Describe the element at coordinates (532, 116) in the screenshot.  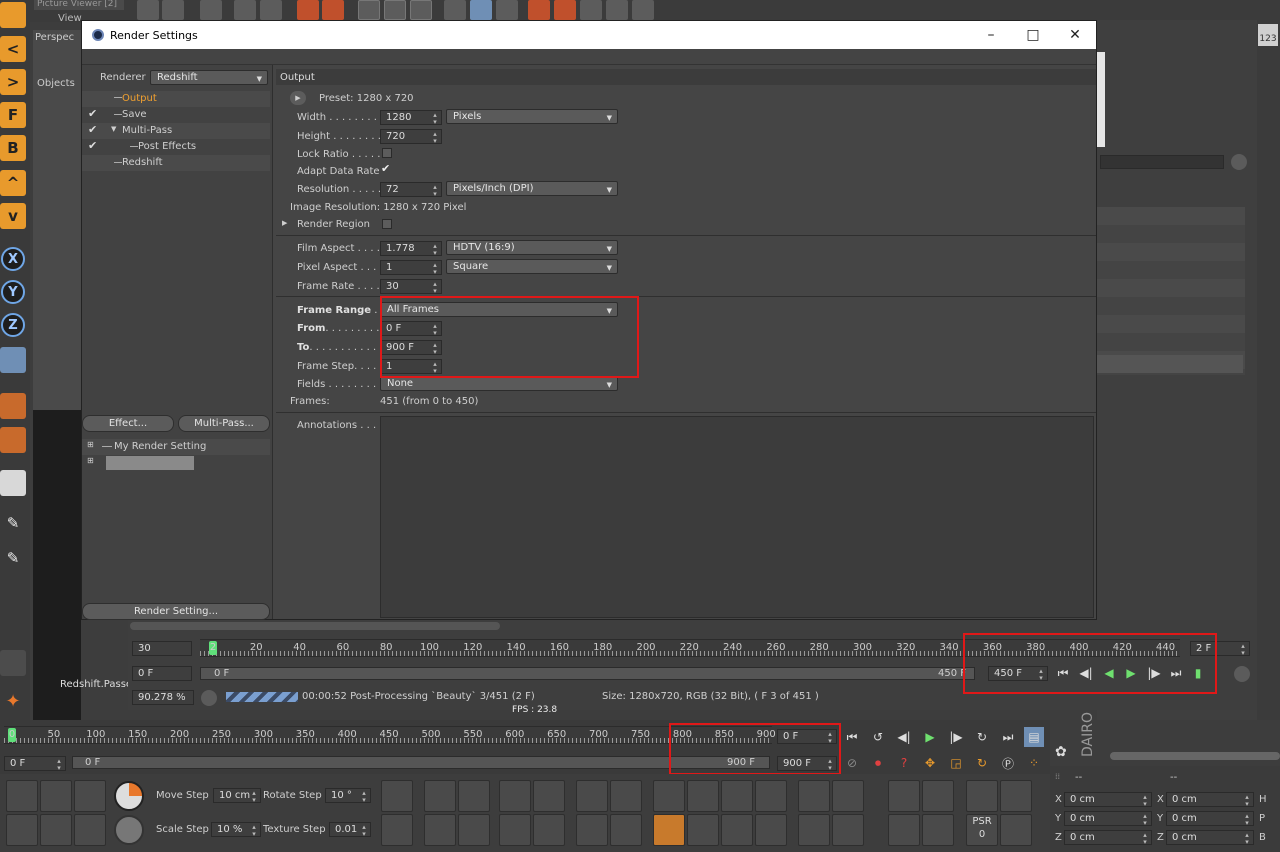
I see `width-unit-dropdown: Pixels` at that location.